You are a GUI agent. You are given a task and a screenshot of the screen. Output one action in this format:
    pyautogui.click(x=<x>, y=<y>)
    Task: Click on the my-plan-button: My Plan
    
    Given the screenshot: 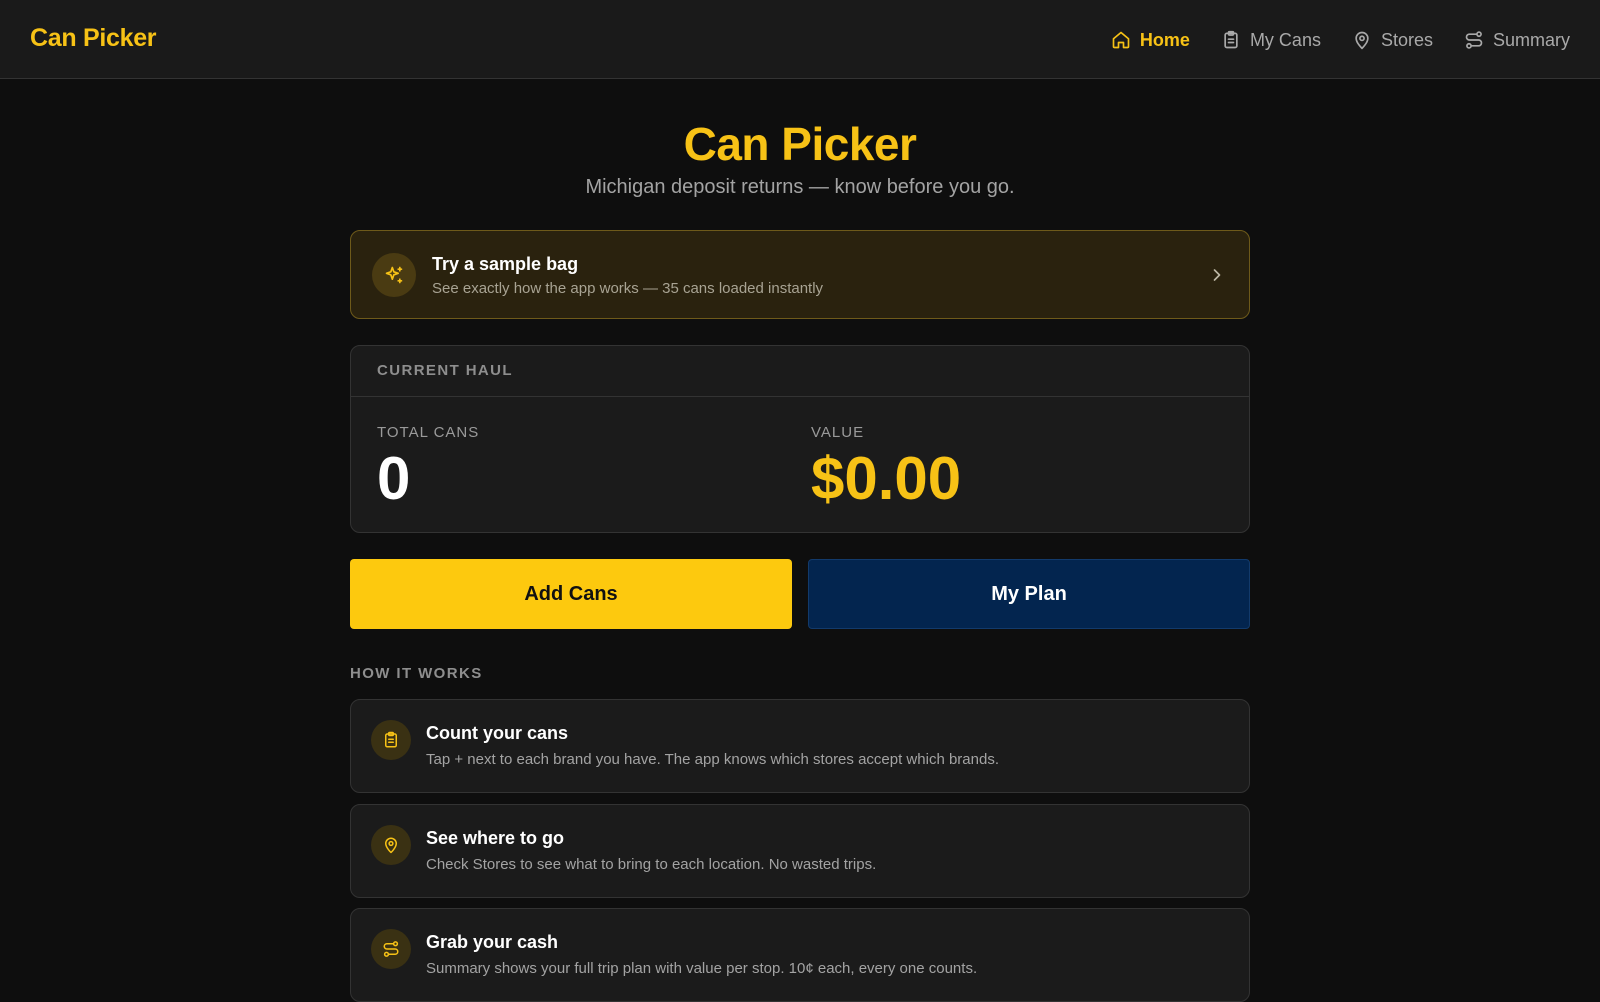 What is the action you would take?
    pyautogui.click(x=1029, y=594)
    